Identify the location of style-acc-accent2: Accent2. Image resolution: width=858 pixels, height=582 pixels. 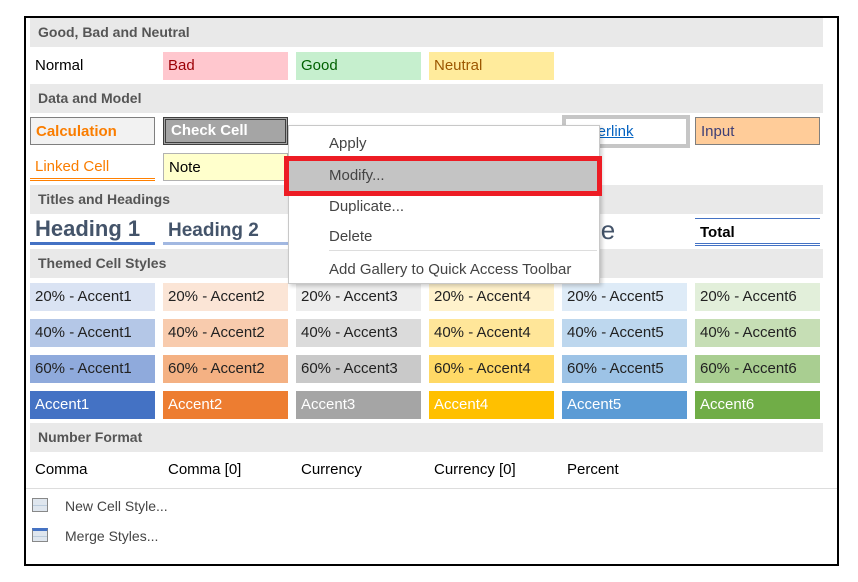
(225, 405).